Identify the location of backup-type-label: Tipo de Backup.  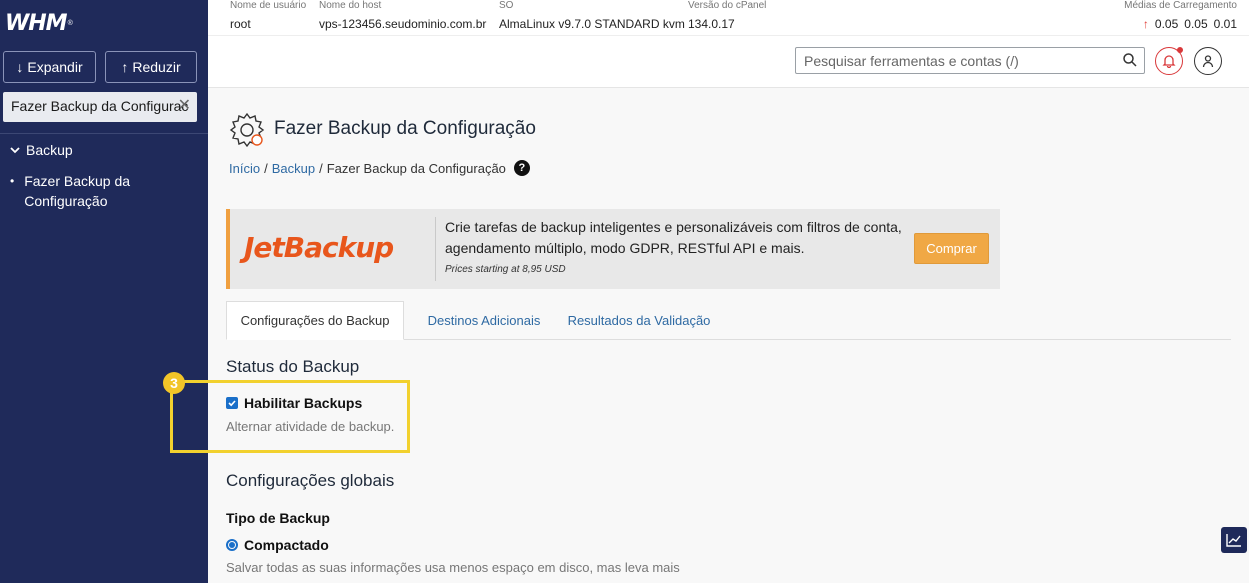
(278, 518).